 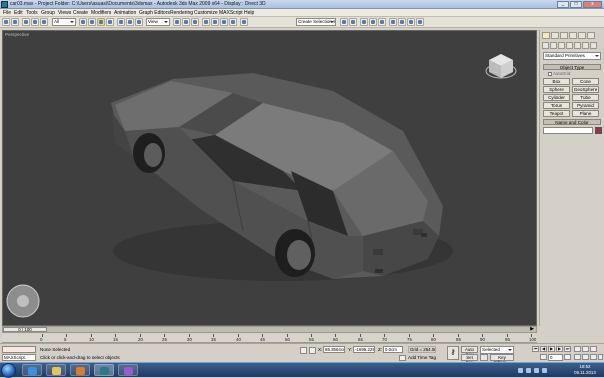 I want to click on next-frame-button-icon: ▶, so click(x=559, y=349).